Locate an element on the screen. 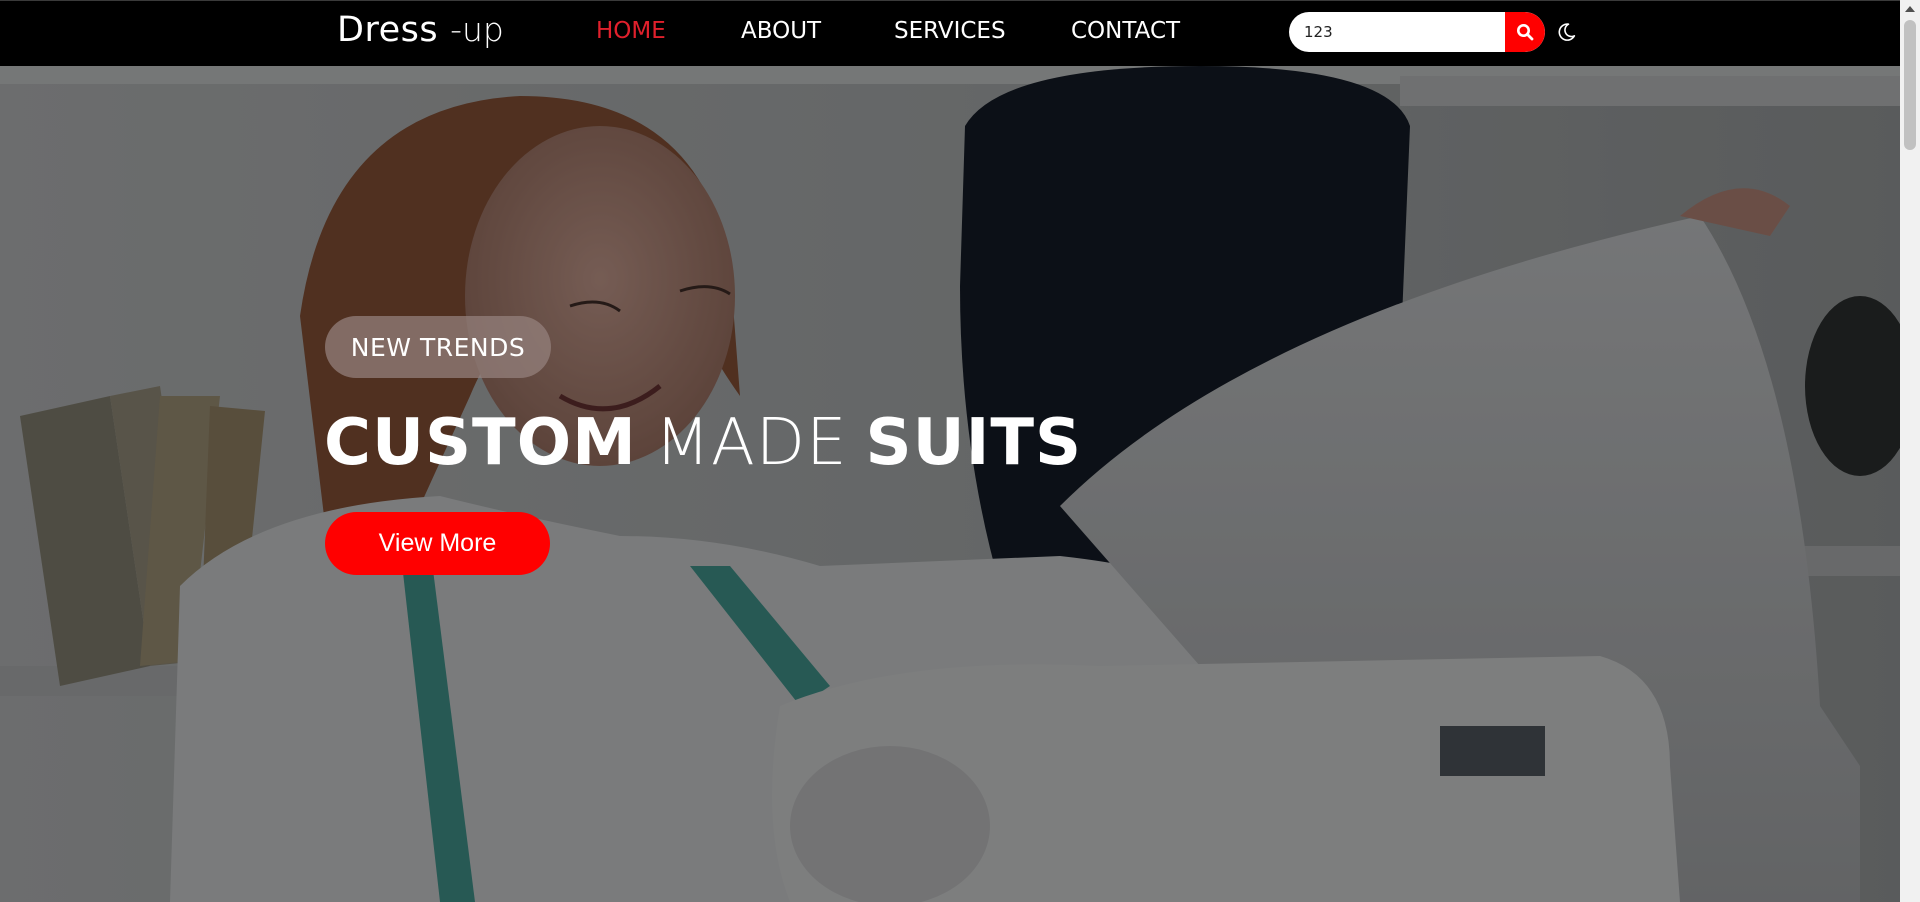 Image resolution: width=1920 pixels, height=902 pixels. view-more-button: View More is located at coordinates (437, 543).